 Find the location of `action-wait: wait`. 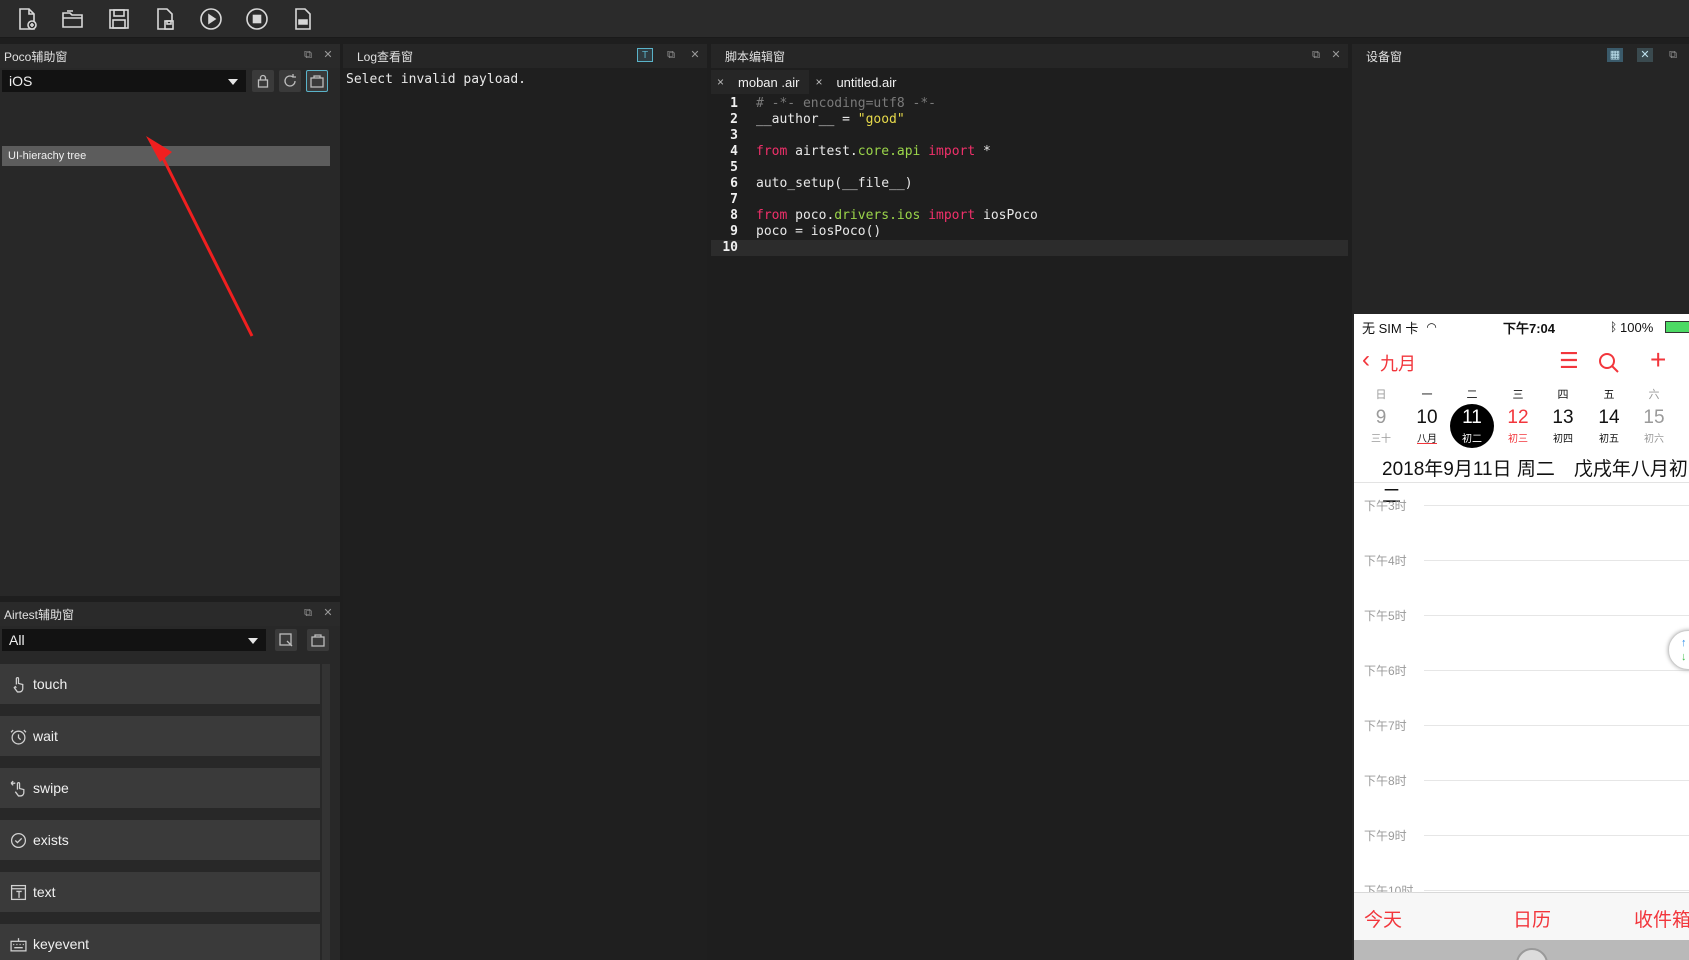

action-wait: wait is located at coordinates (160, 736).